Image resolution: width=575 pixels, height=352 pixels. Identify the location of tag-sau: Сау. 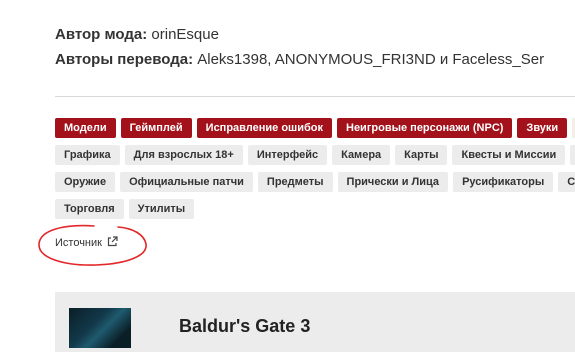
(566, 182).